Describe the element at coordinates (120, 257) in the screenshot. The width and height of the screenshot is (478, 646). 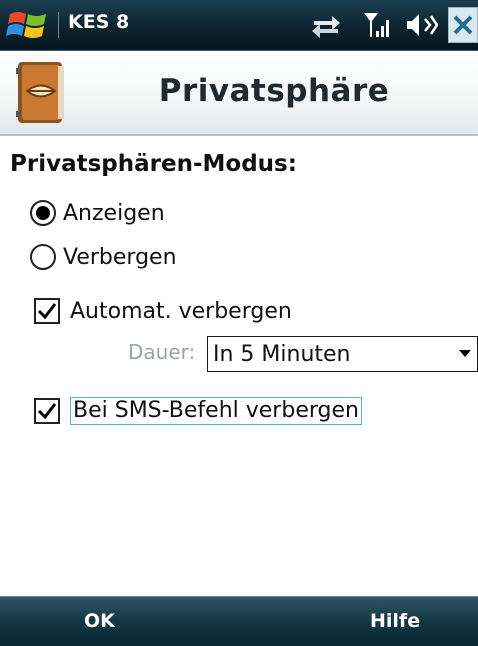
I see `radio-hide-label: Verbergen` at that location.